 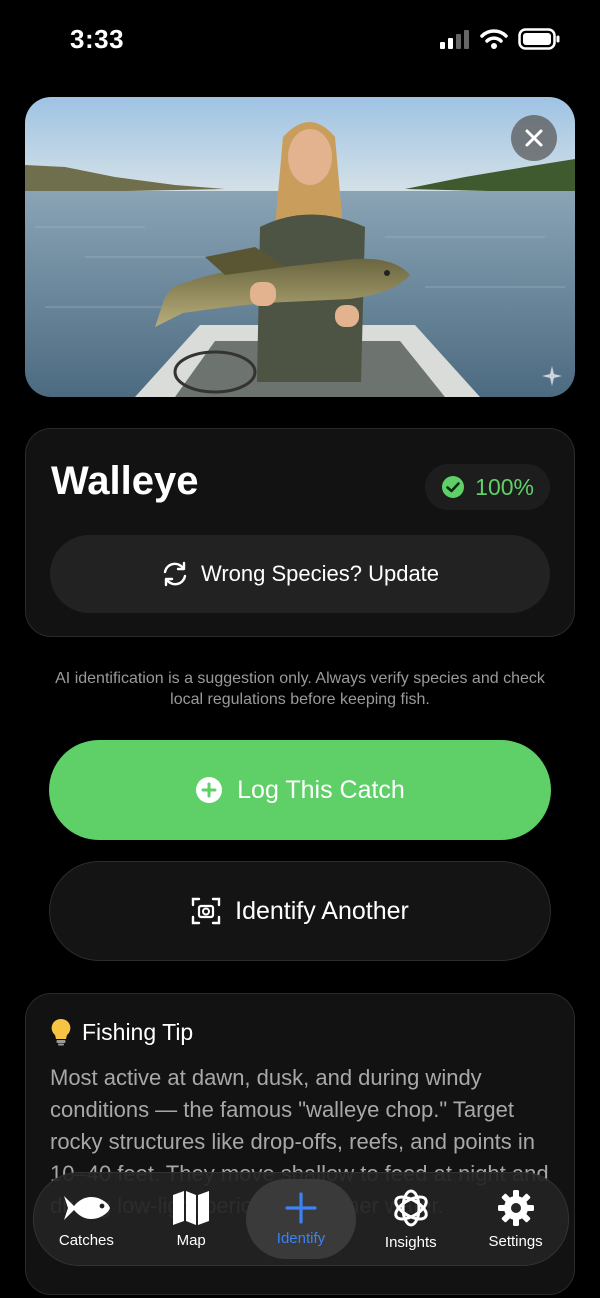 What do you see at coordinates (175, 574) in the screenshot?
I see `refresh-icon` at bounding box center [175, 574].